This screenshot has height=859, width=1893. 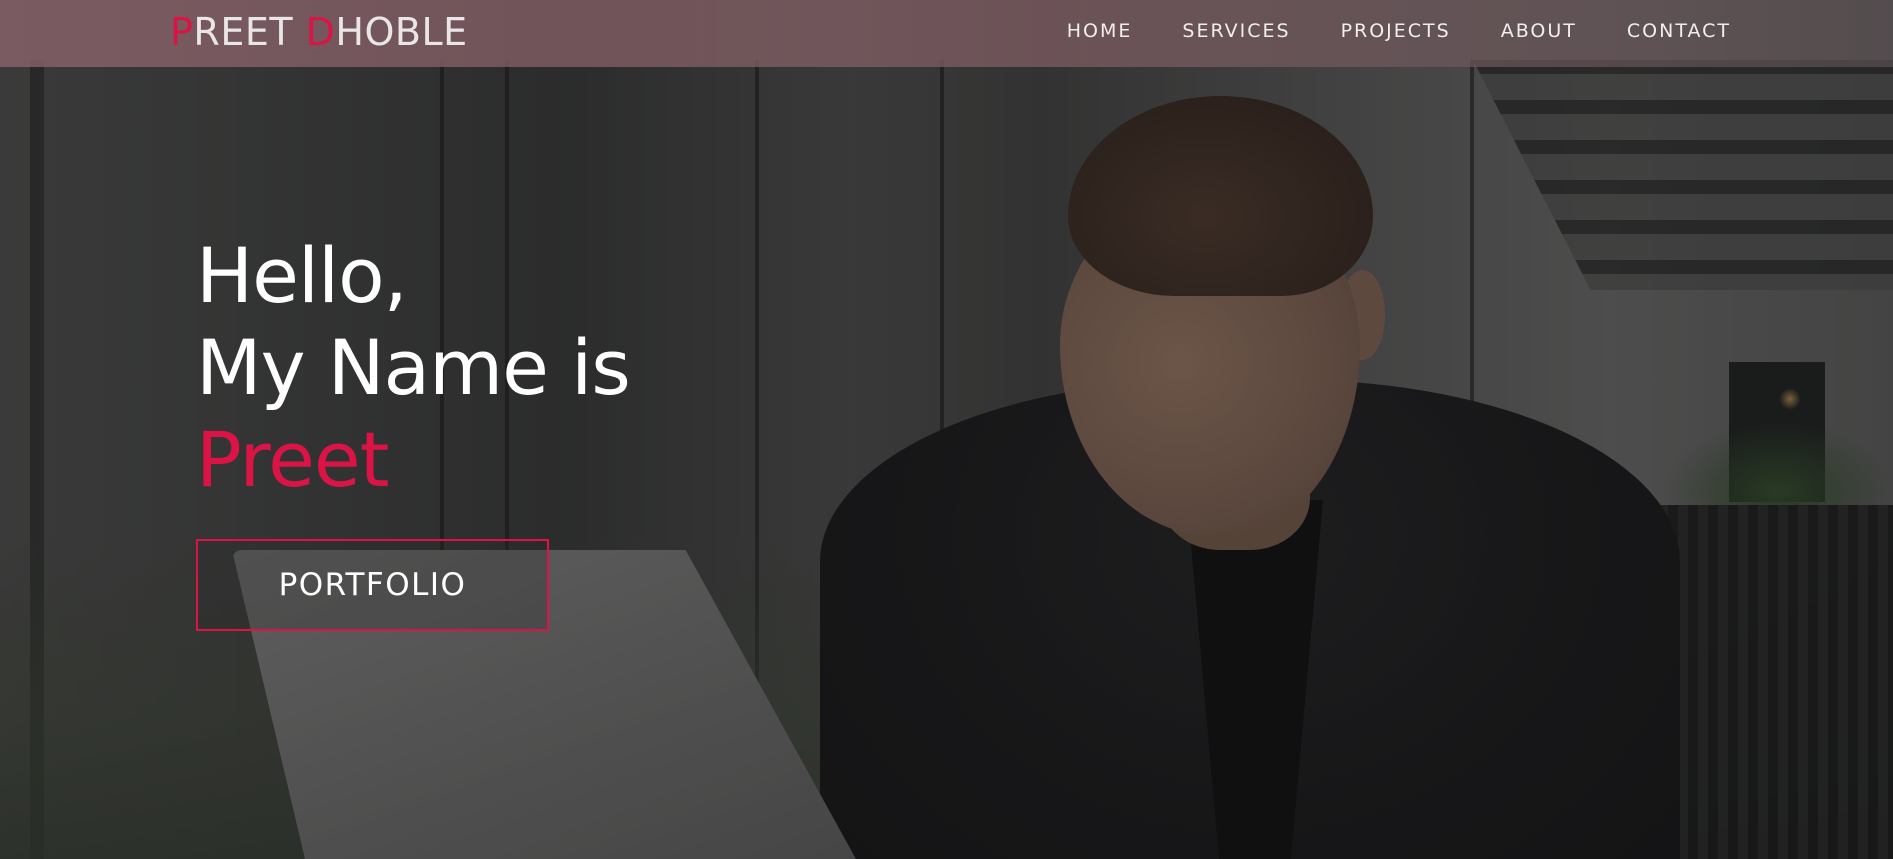 What do you see at coordinates (292, 459) in the screenshot?
I see `hero-name: Preet` at bounding box center [292, 459].